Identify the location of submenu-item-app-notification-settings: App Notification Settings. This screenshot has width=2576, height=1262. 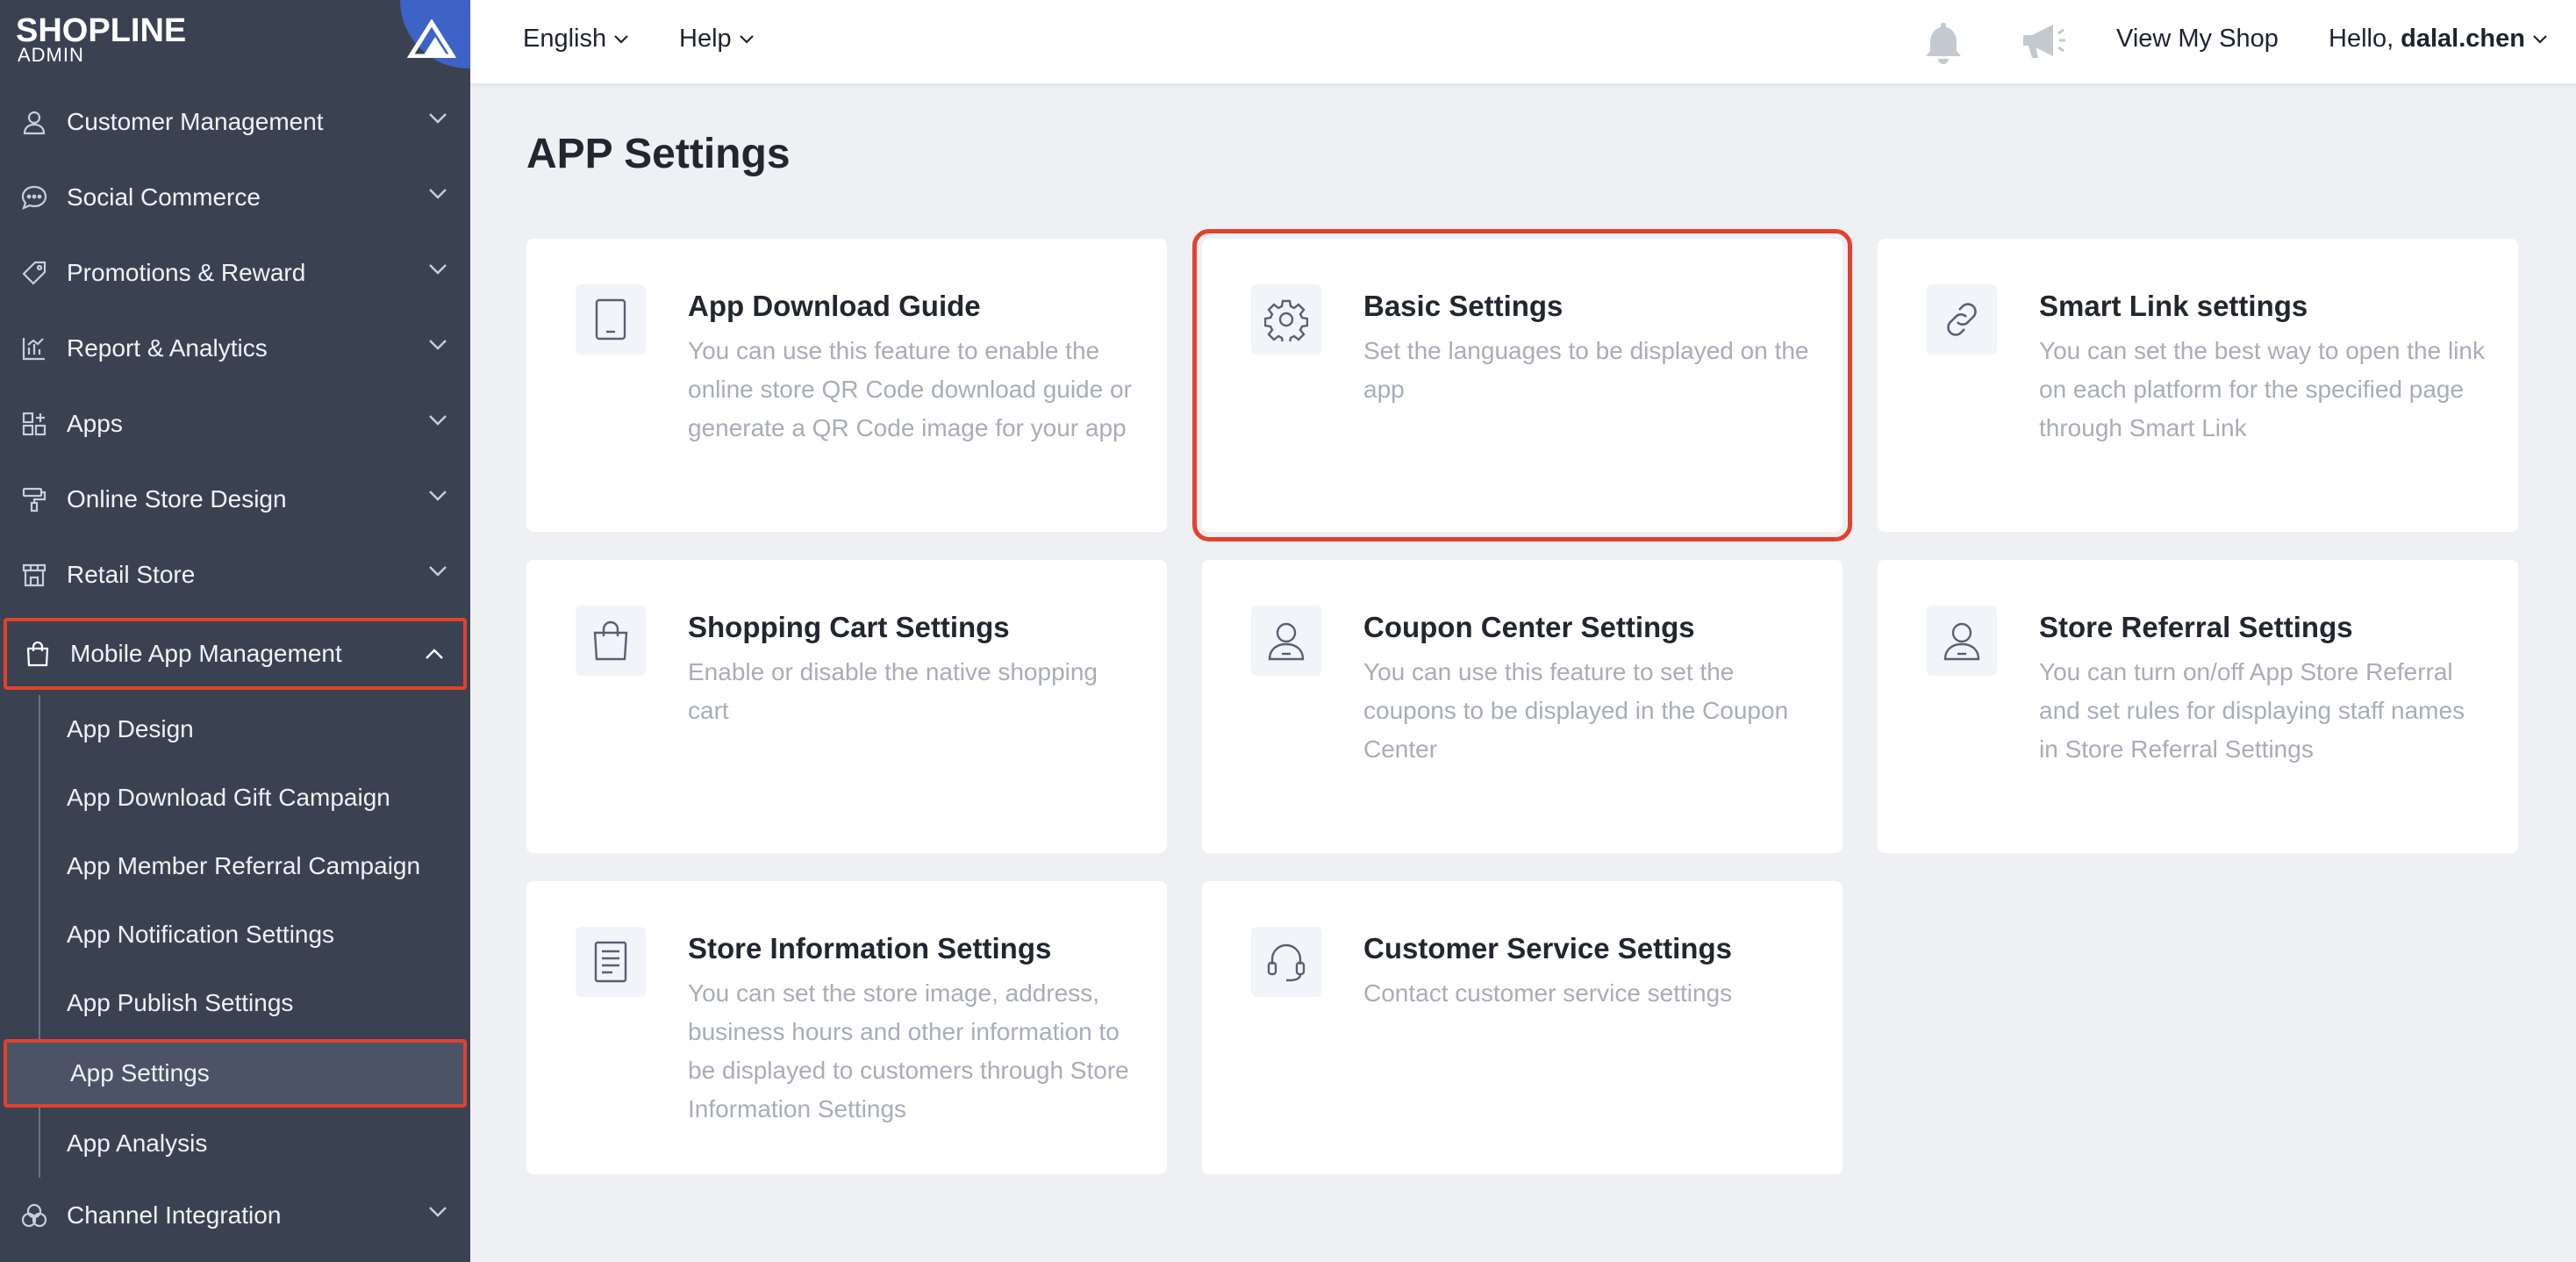
(235, 934).